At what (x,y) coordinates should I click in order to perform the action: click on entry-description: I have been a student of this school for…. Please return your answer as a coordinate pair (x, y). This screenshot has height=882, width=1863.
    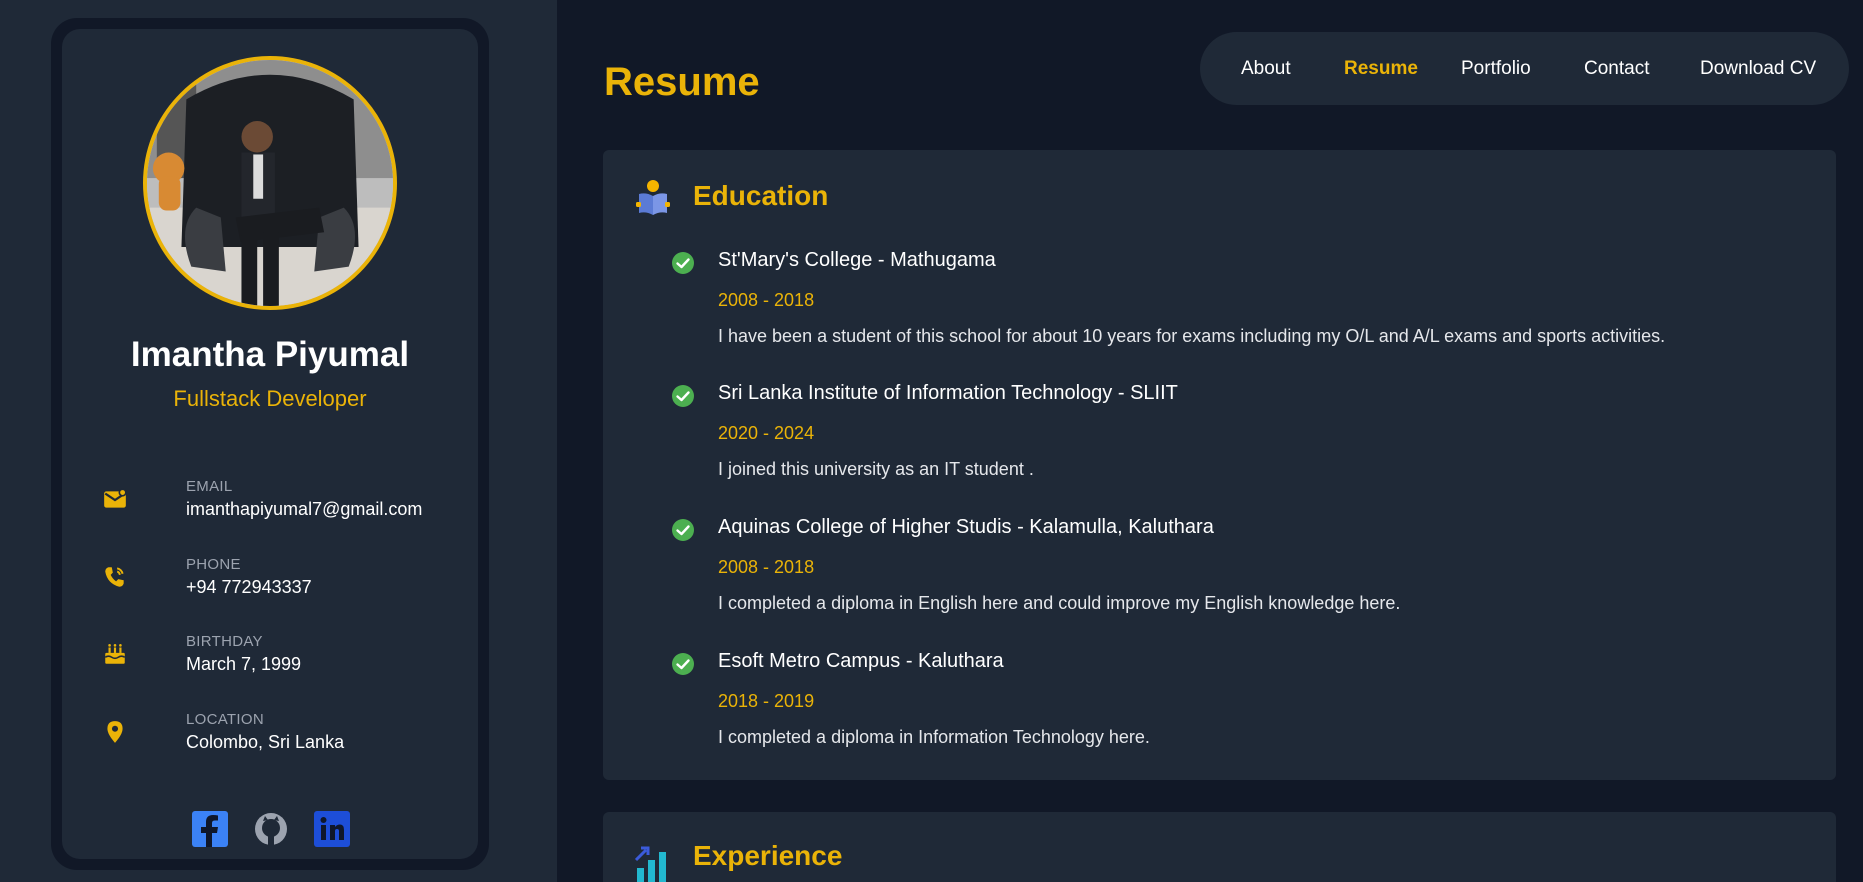
    Looking at the image, I should click on (1192, 336).